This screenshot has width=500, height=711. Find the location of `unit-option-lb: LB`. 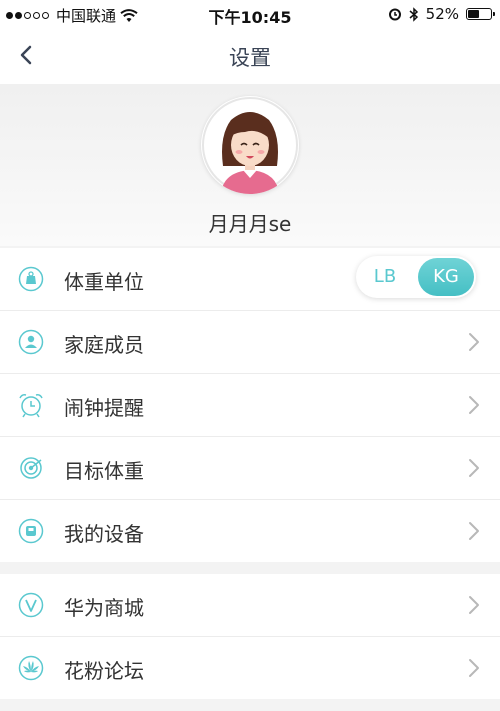

unit-option-lb: LB is located at coordinates (385, 277).